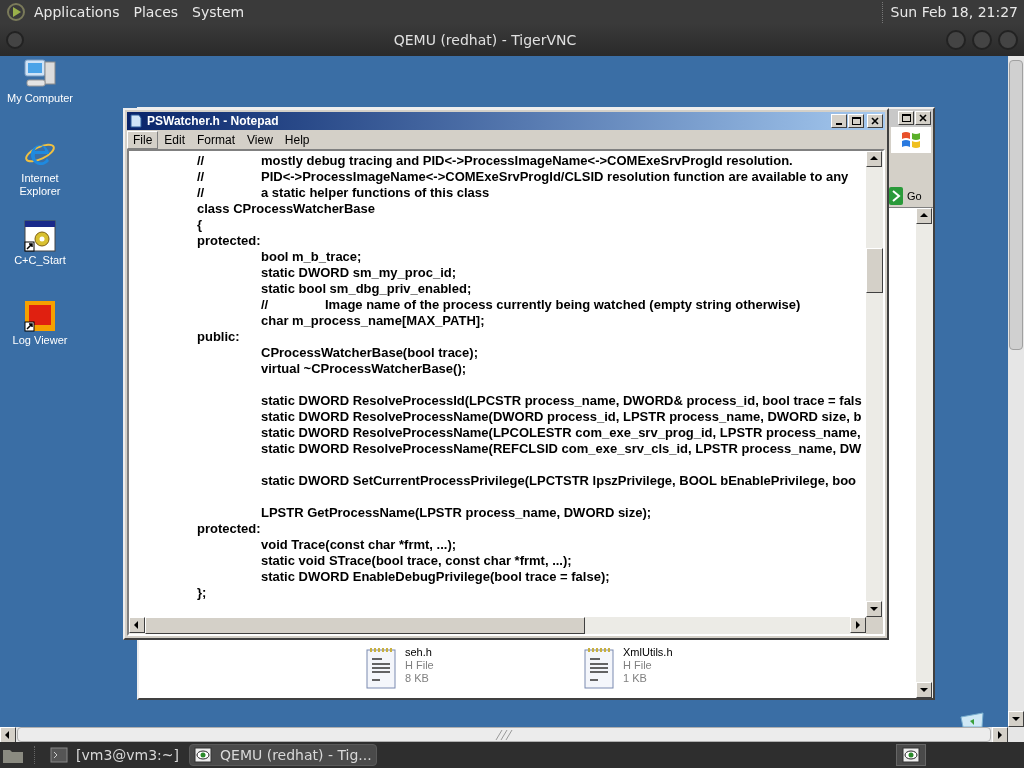 This screenshot has width=1024, height=768. I want to click on menu-item: Format, so click(216, 139).